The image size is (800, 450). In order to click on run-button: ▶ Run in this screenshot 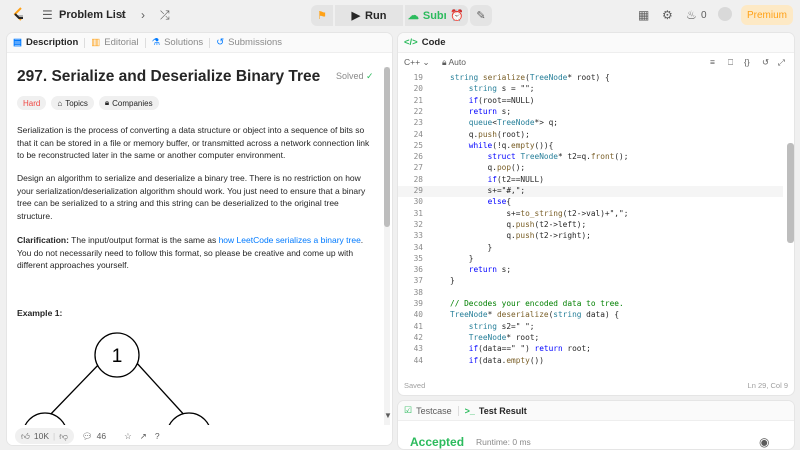, I will do `click(369, 15)`.